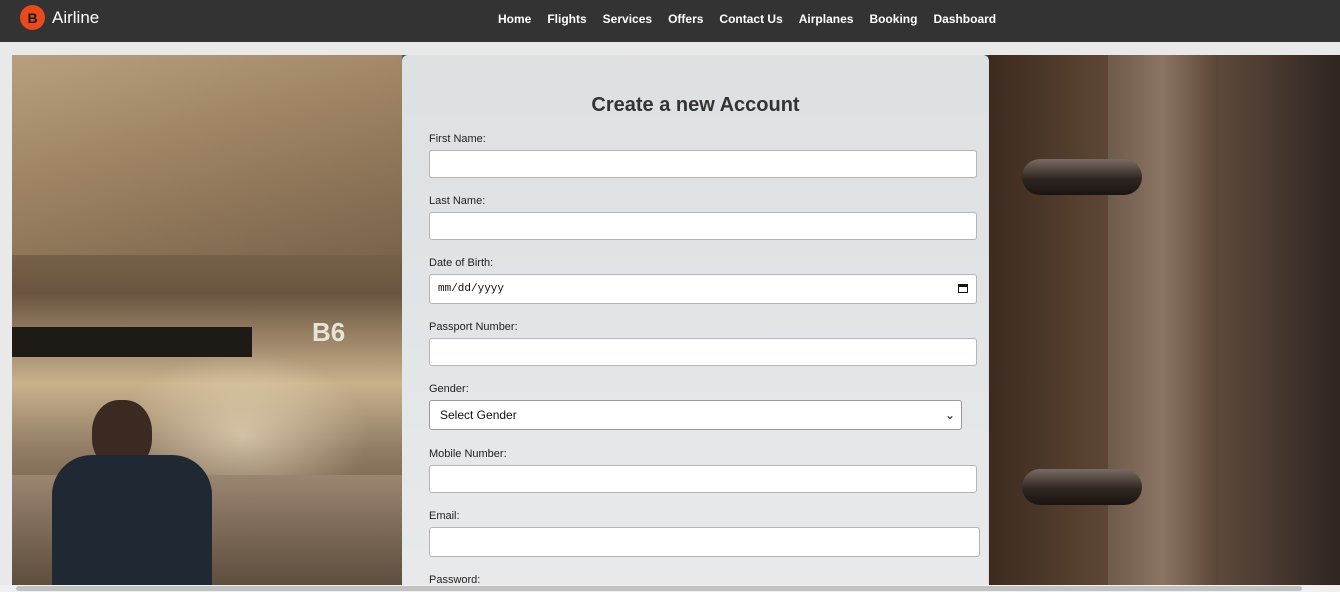  What do you see at coordinates (473, 327) in the screenshot?
I see `passport-label: Passport Number:` at bounding box center [473, 327].